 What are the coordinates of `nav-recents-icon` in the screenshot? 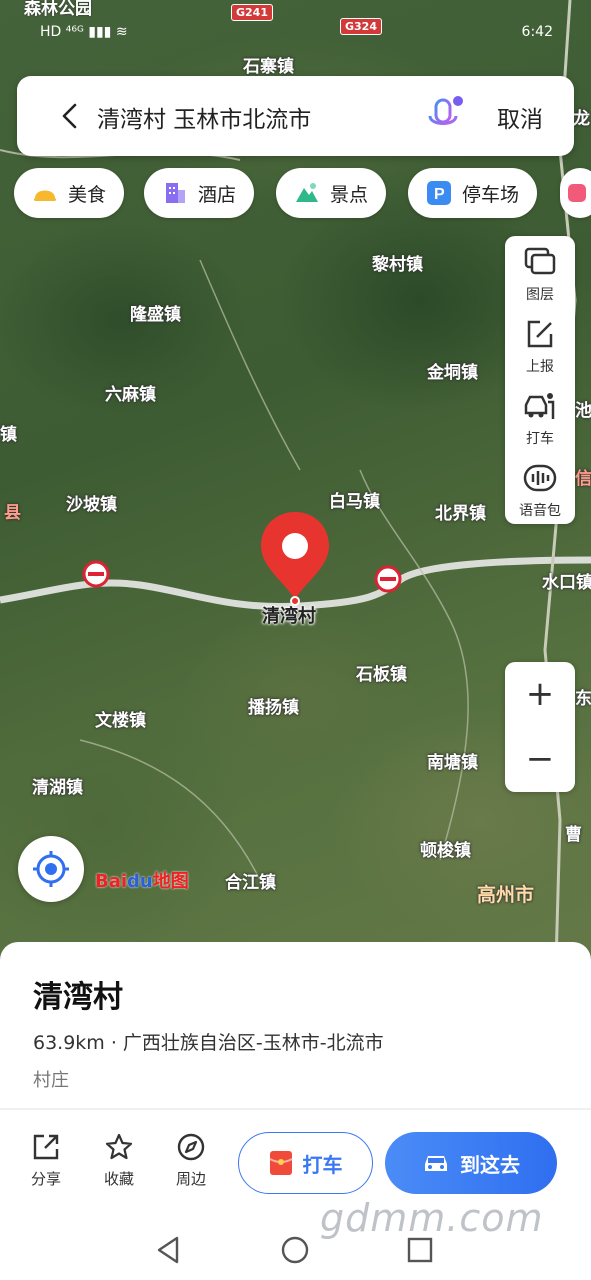 It's located at (420, 1250).